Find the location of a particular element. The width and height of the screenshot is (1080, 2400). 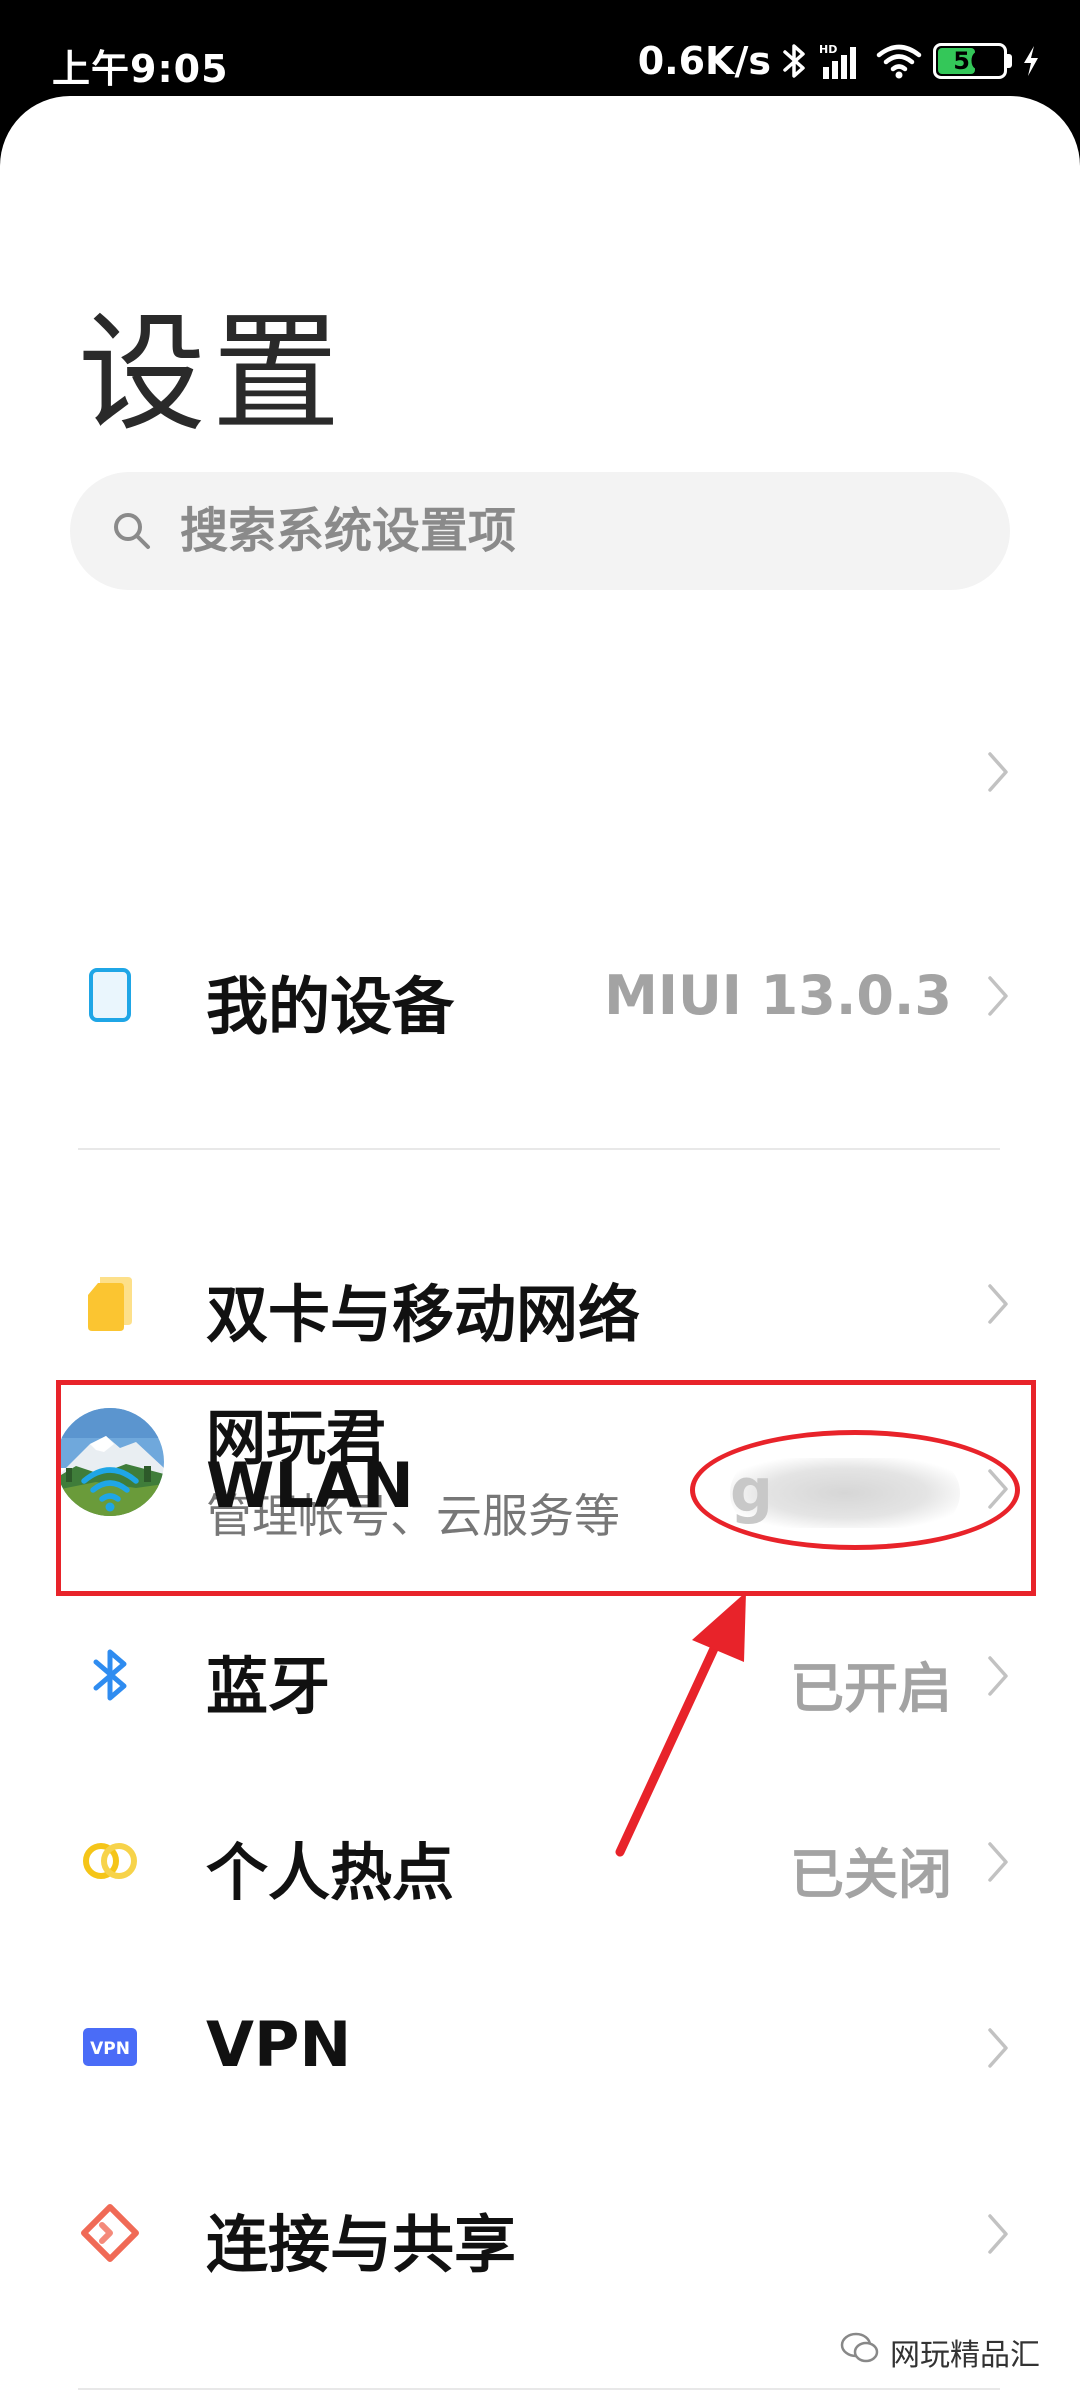

settings-item-my-device: 我的设备 MIUI 13.0.3 is located at coordinates (540, 995).